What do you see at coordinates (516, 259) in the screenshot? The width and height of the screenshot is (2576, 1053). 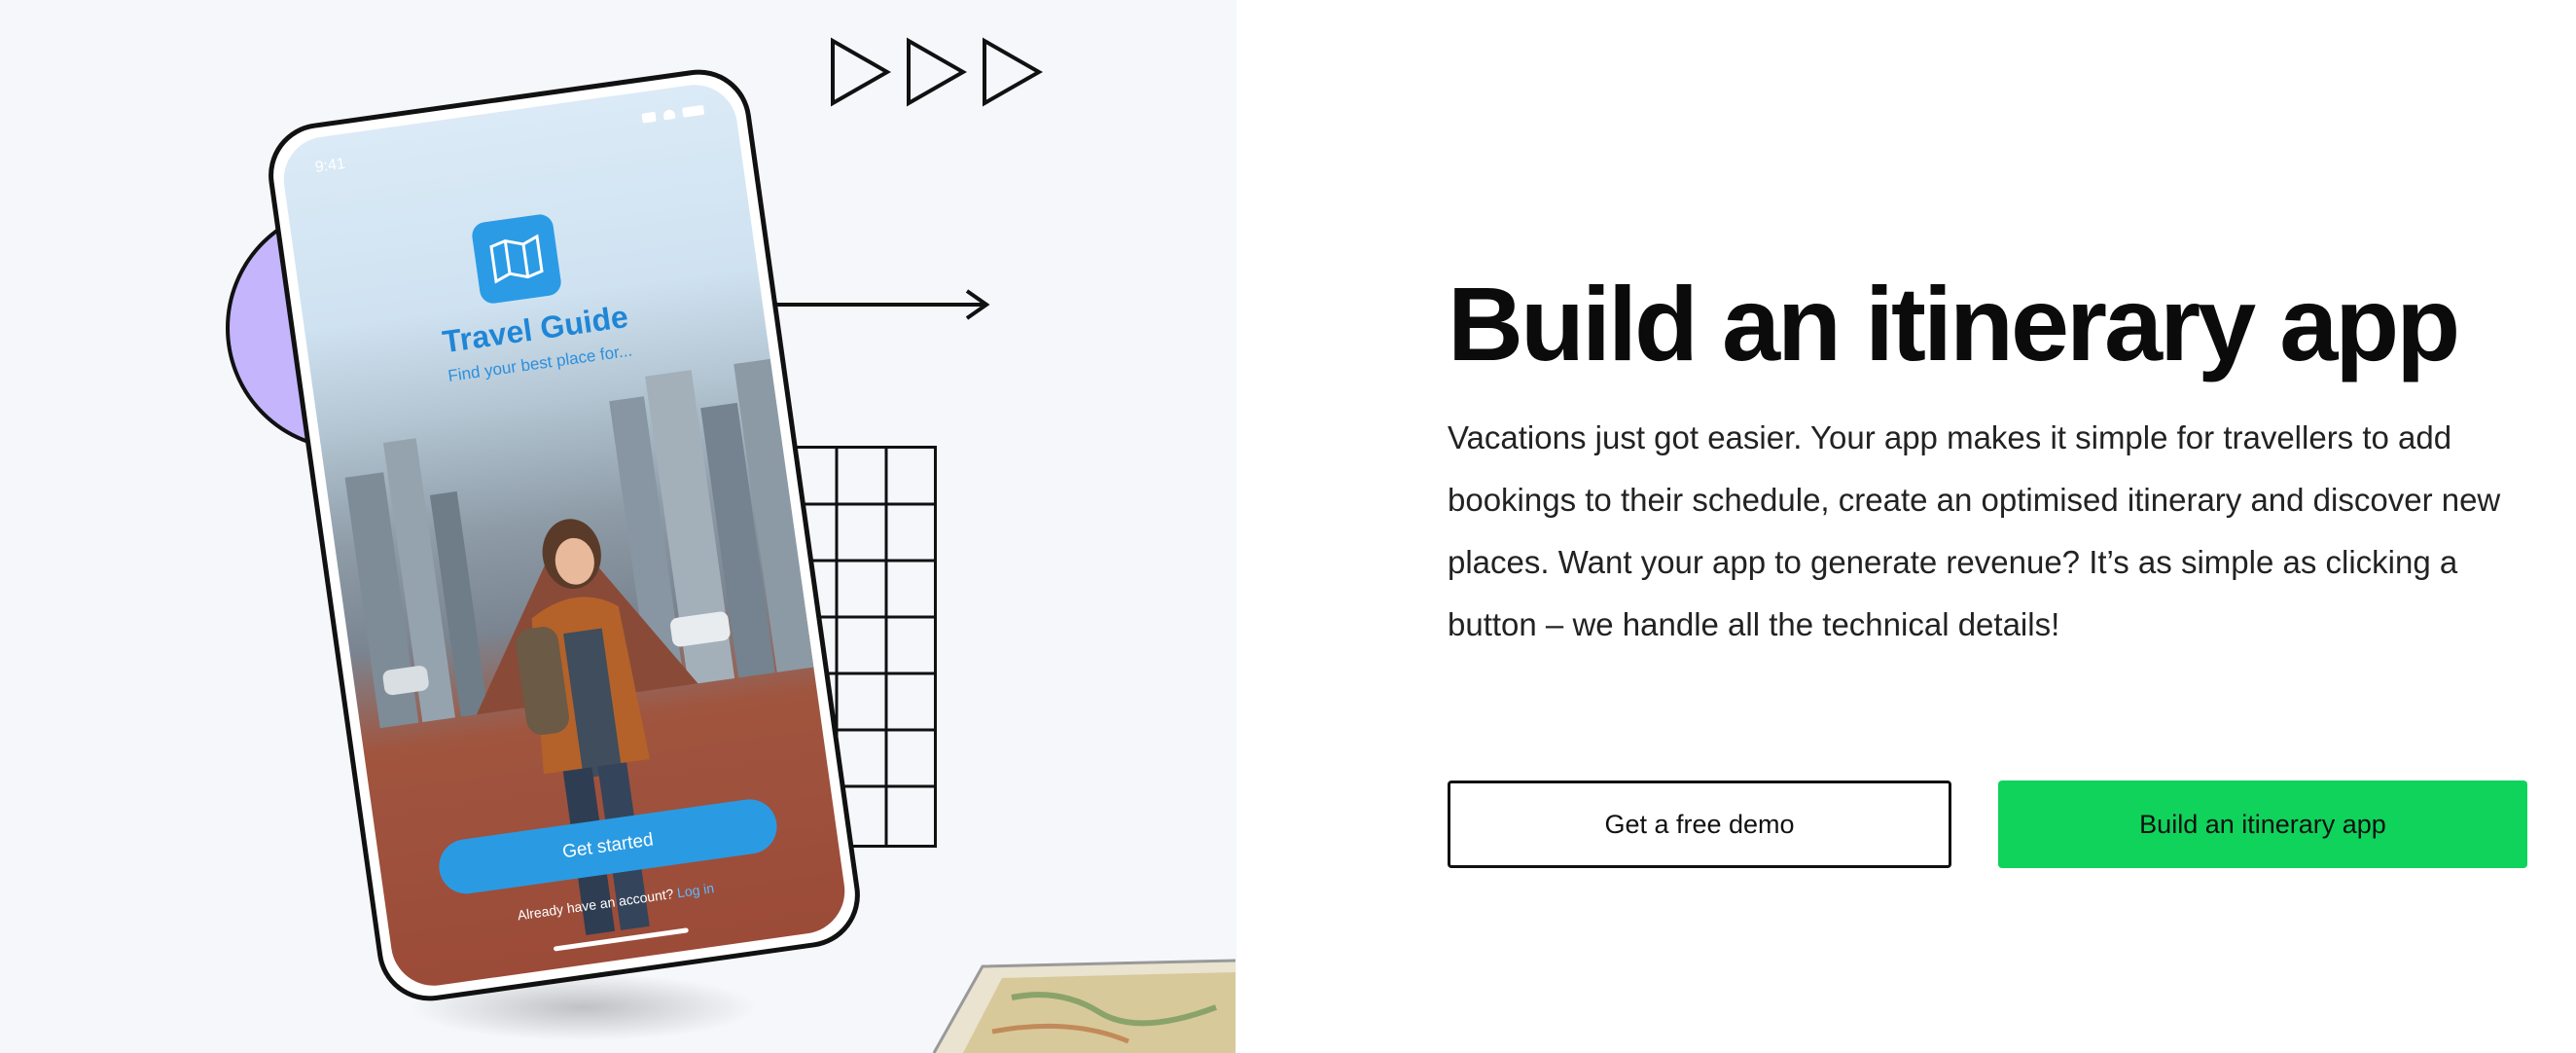 I see `map-icon` at bounding box center [516, 259].